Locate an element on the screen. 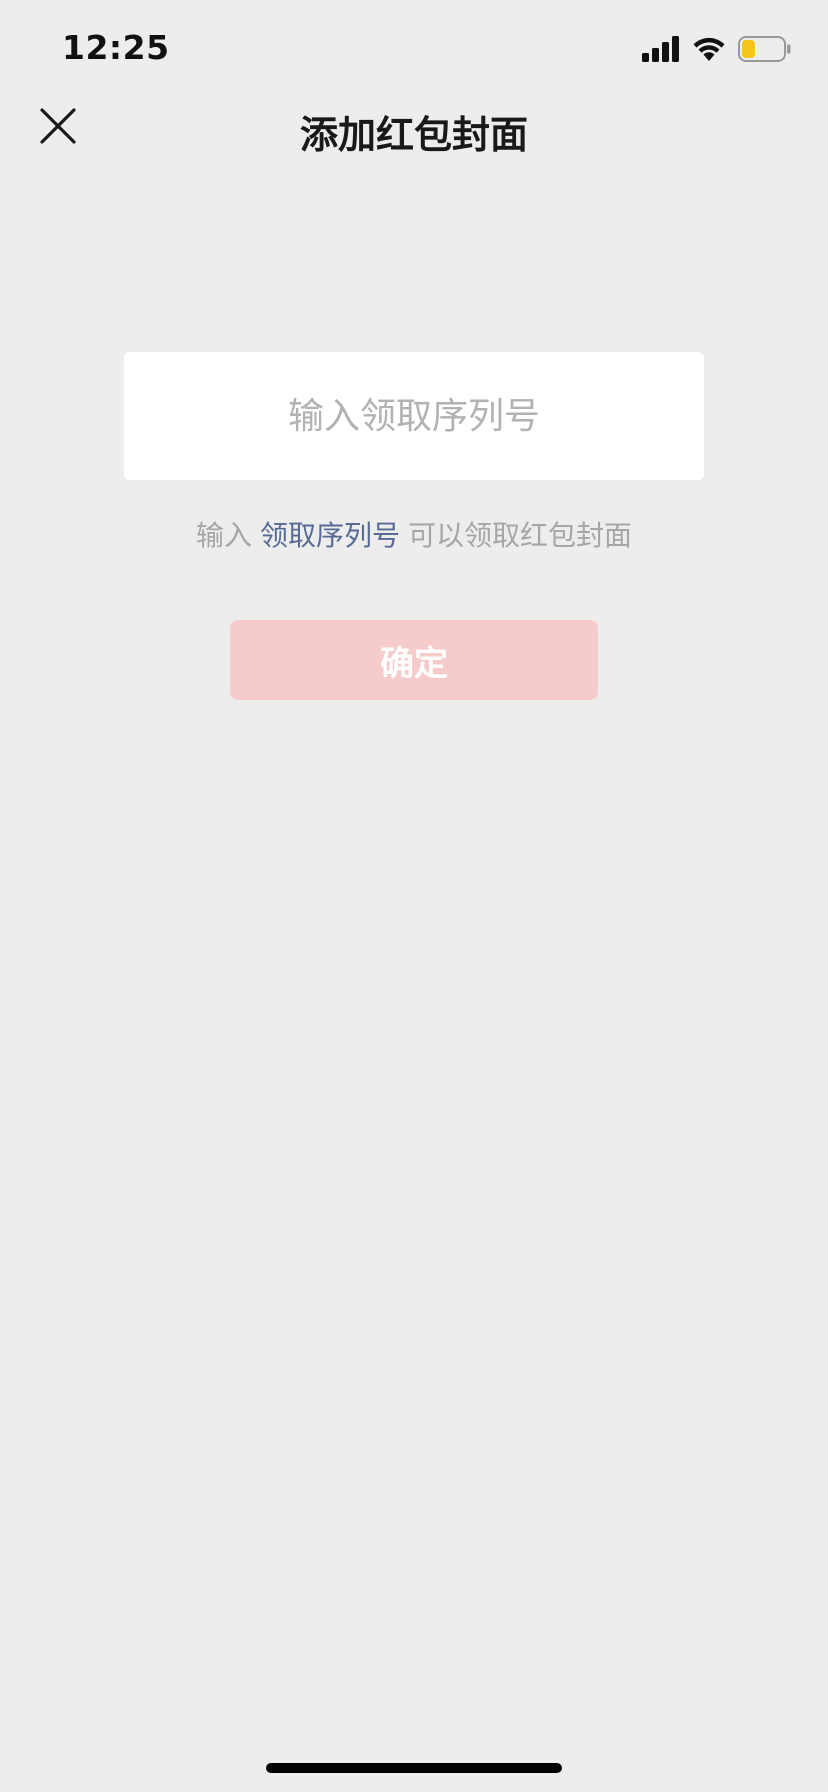 The width and height of the screenshot is (828, 1792). signal-icon is located at coordinates (661, 51).